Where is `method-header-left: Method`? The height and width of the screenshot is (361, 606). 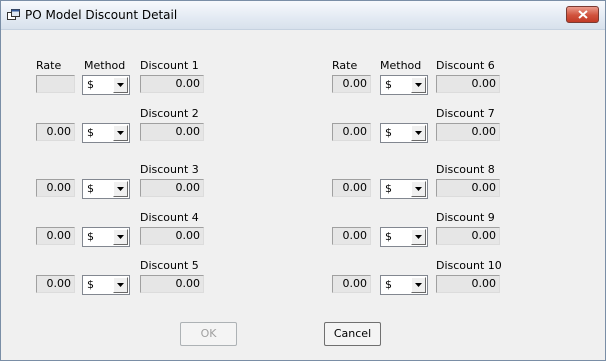
method-header-left: Method is located at coordinates (105, 65).